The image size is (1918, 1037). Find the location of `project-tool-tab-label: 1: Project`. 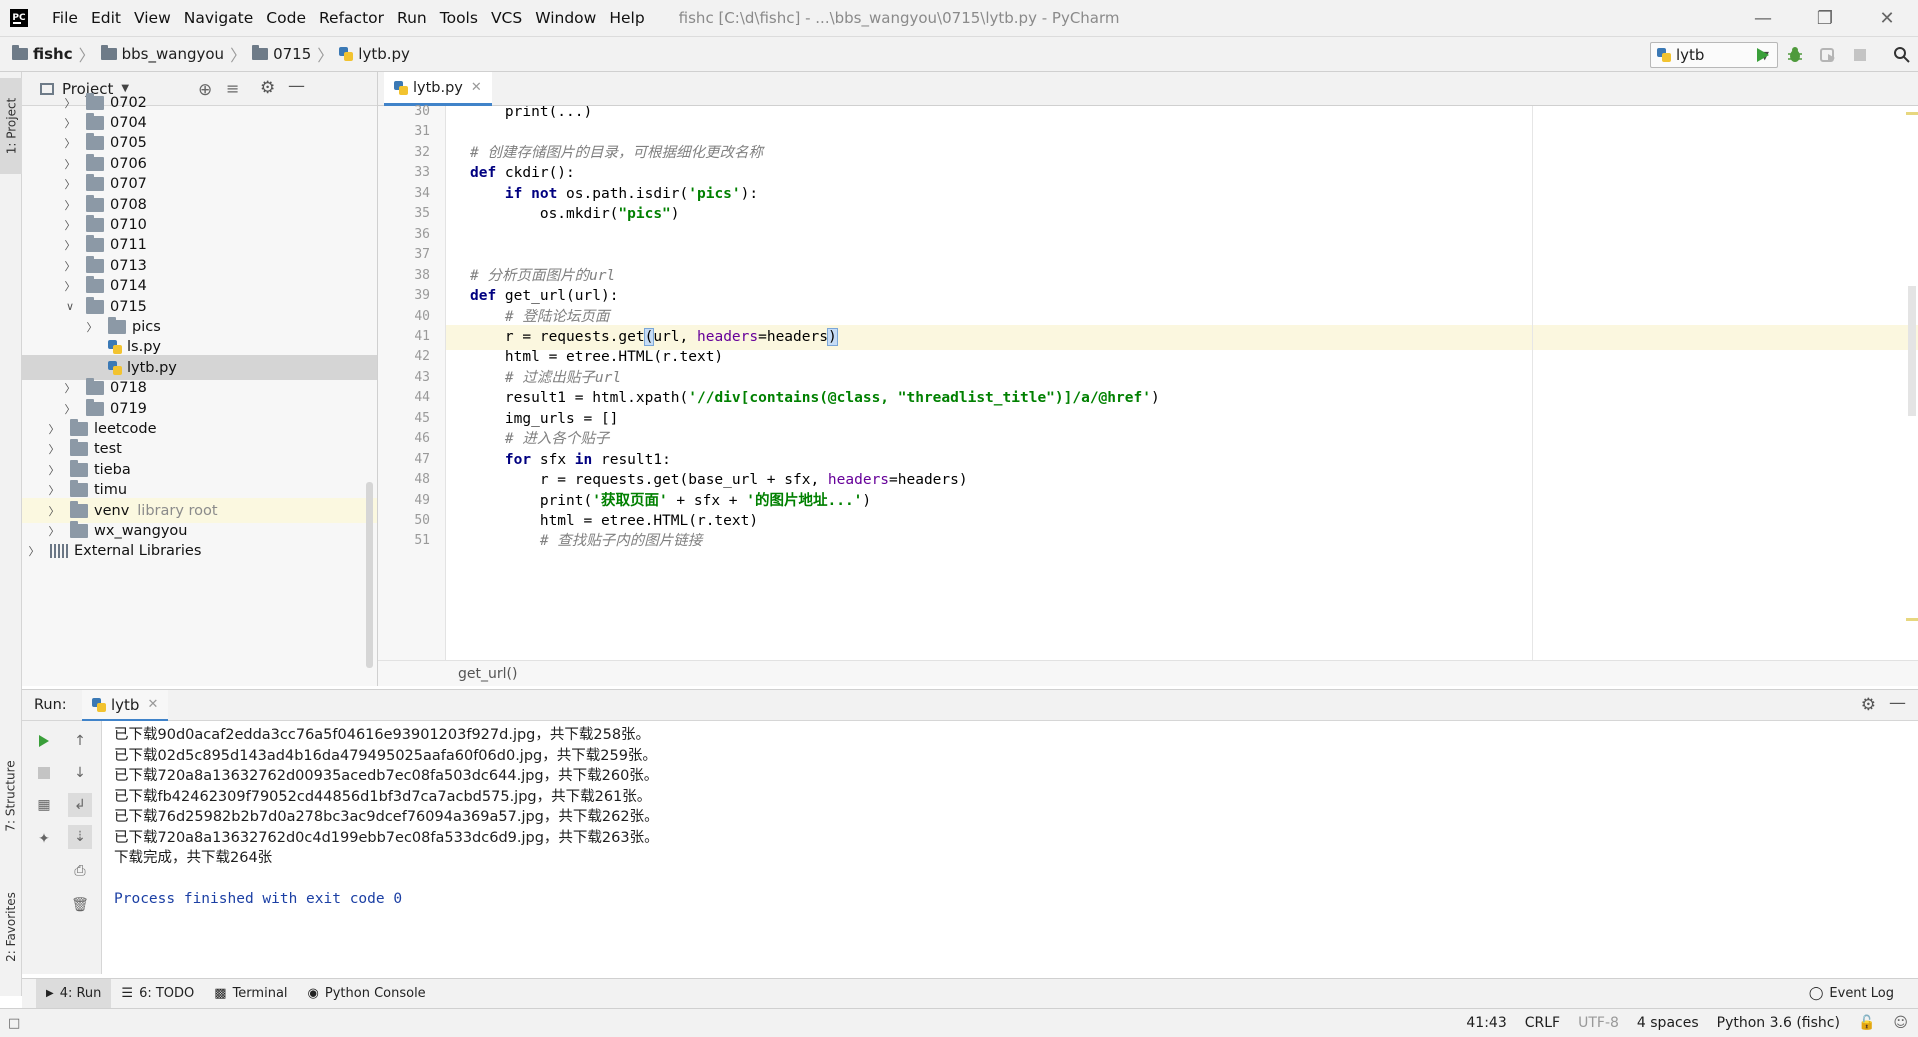

project-tool-tab-label: 1: Project is located at coordinates (11, 126).